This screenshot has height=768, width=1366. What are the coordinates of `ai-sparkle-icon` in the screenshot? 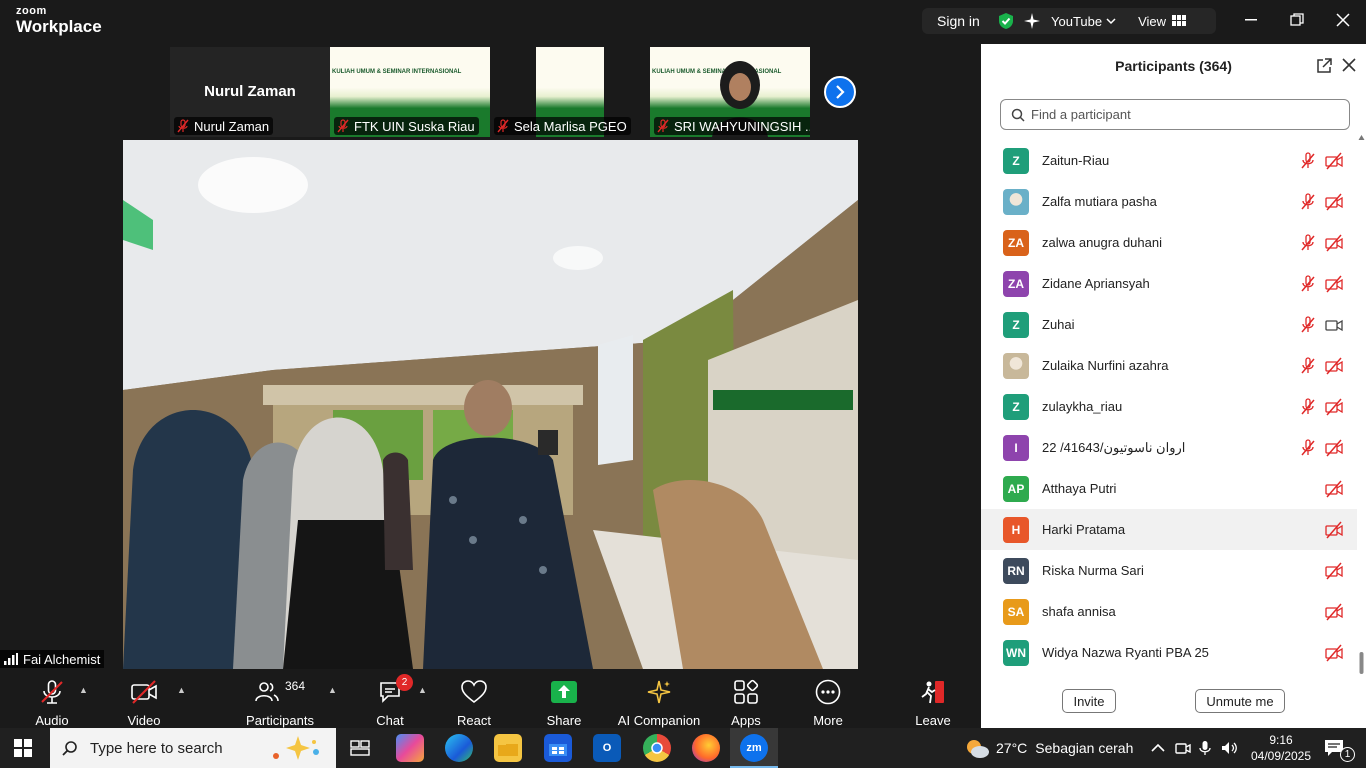 It's located at (1032, 21).